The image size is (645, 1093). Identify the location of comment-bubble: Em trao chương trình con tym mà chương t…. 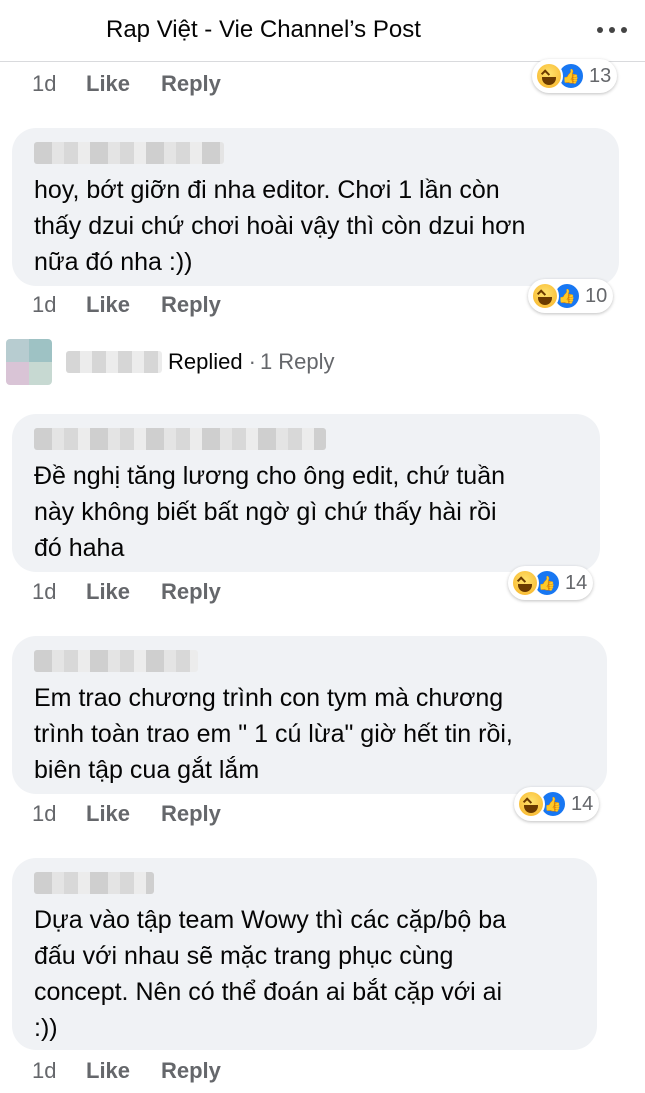
(309, 715).